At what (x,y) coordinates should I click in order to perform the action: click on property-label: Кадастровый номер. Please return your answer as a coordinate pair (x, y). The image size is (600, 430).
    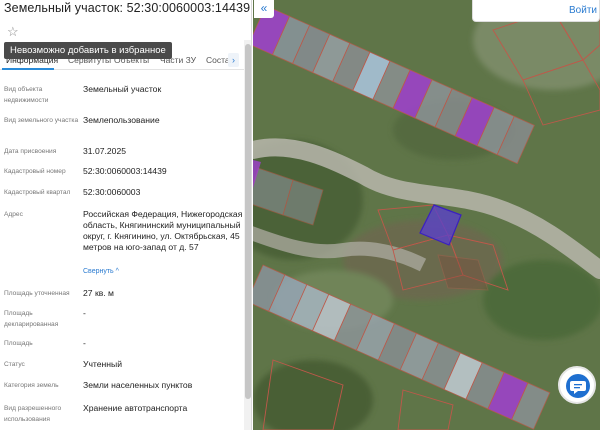
    Looking at the image, I should click on (35, 171).